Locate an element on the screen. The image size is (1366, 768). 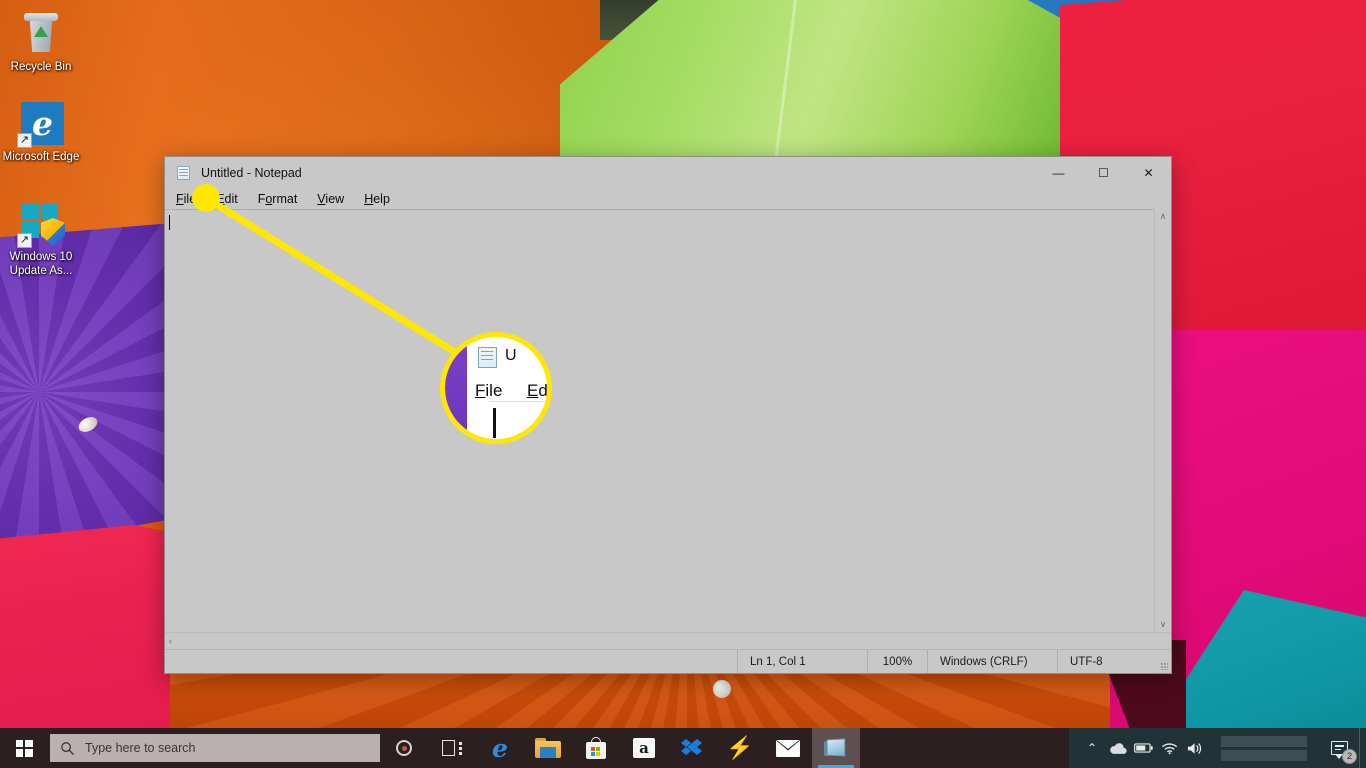
desktop-icon-recycle-bin: Recycle Bin is located at coordinates (42, 42).